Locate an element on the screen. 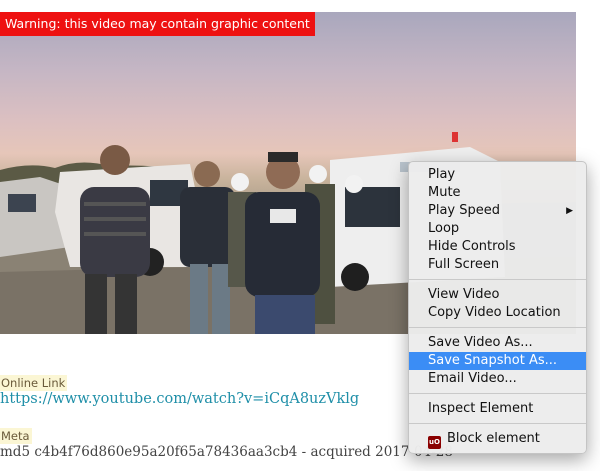  menu-item-hide-controls: Hide Controls is located at coordinates (497, 247).